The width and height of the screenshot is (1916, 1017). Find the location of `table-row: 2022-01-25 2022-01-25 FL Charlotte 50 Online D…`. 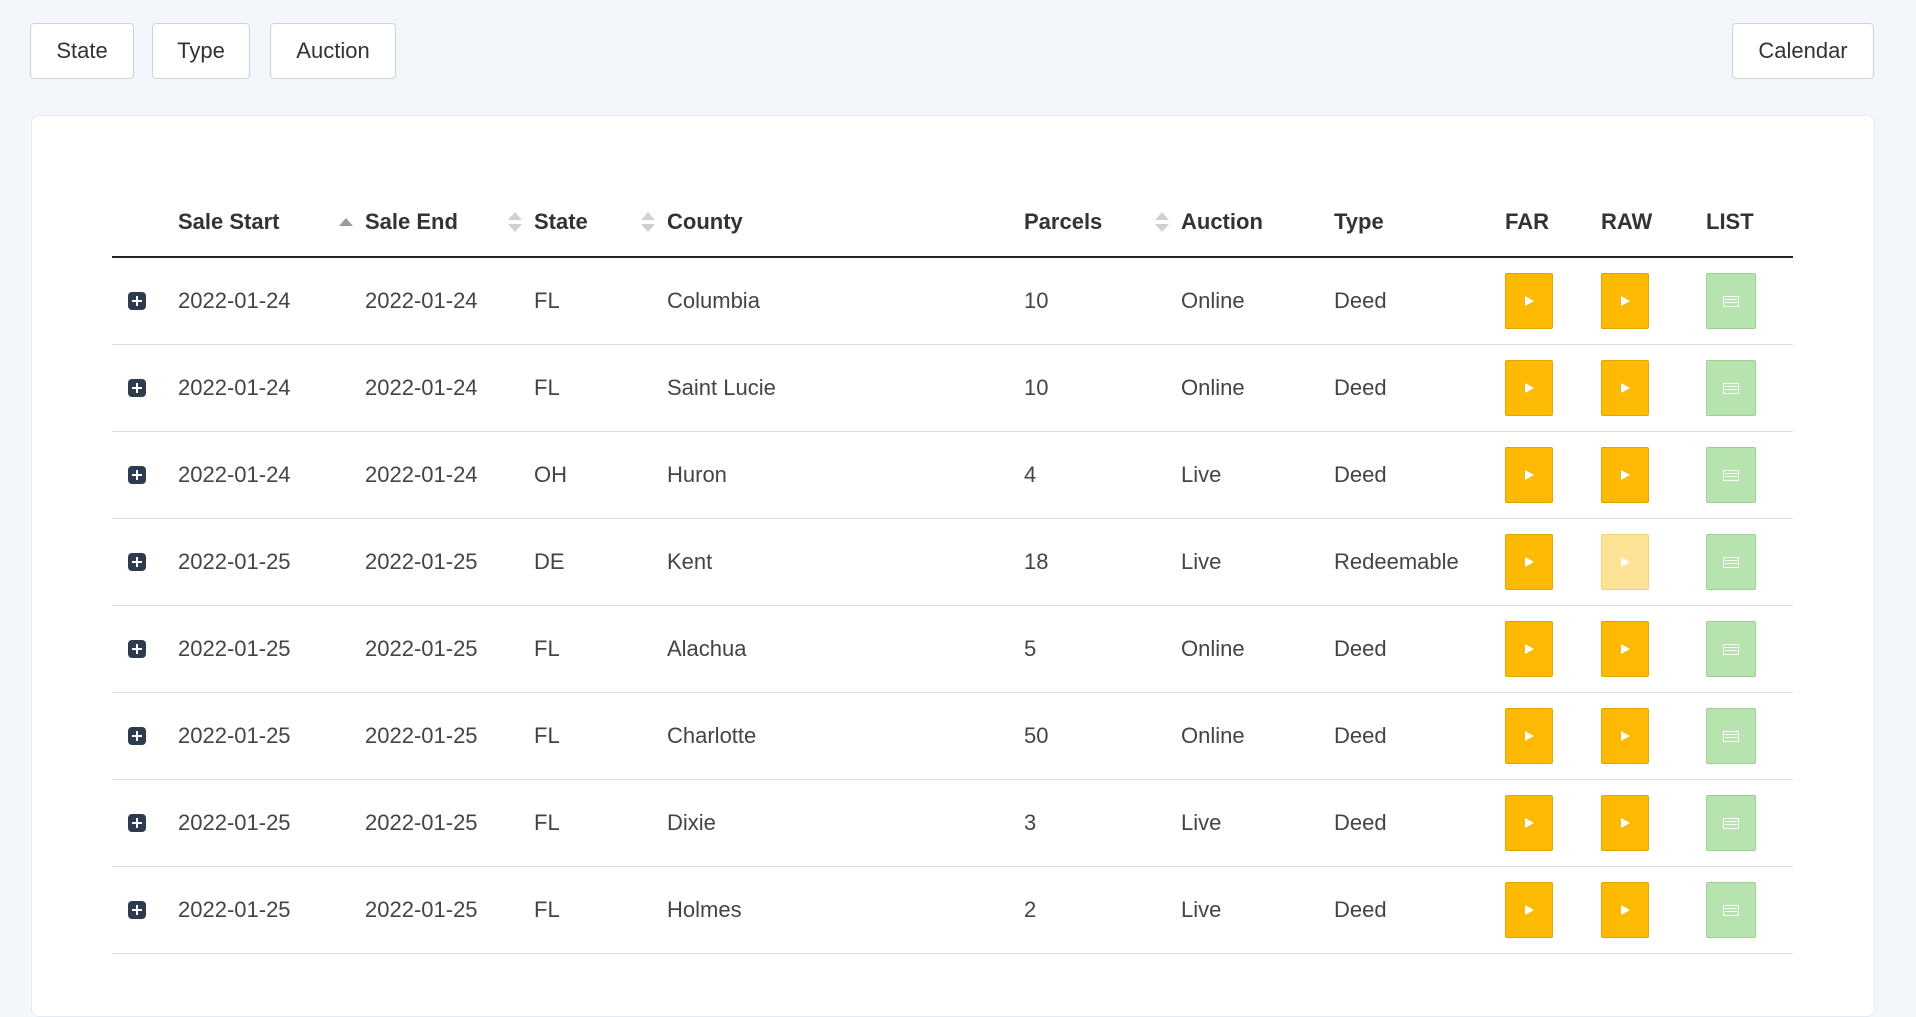

table-row: 2022-01-25 2022-01-25 FL Charlotte 50 Online D… is located at coordinates (952, 736).